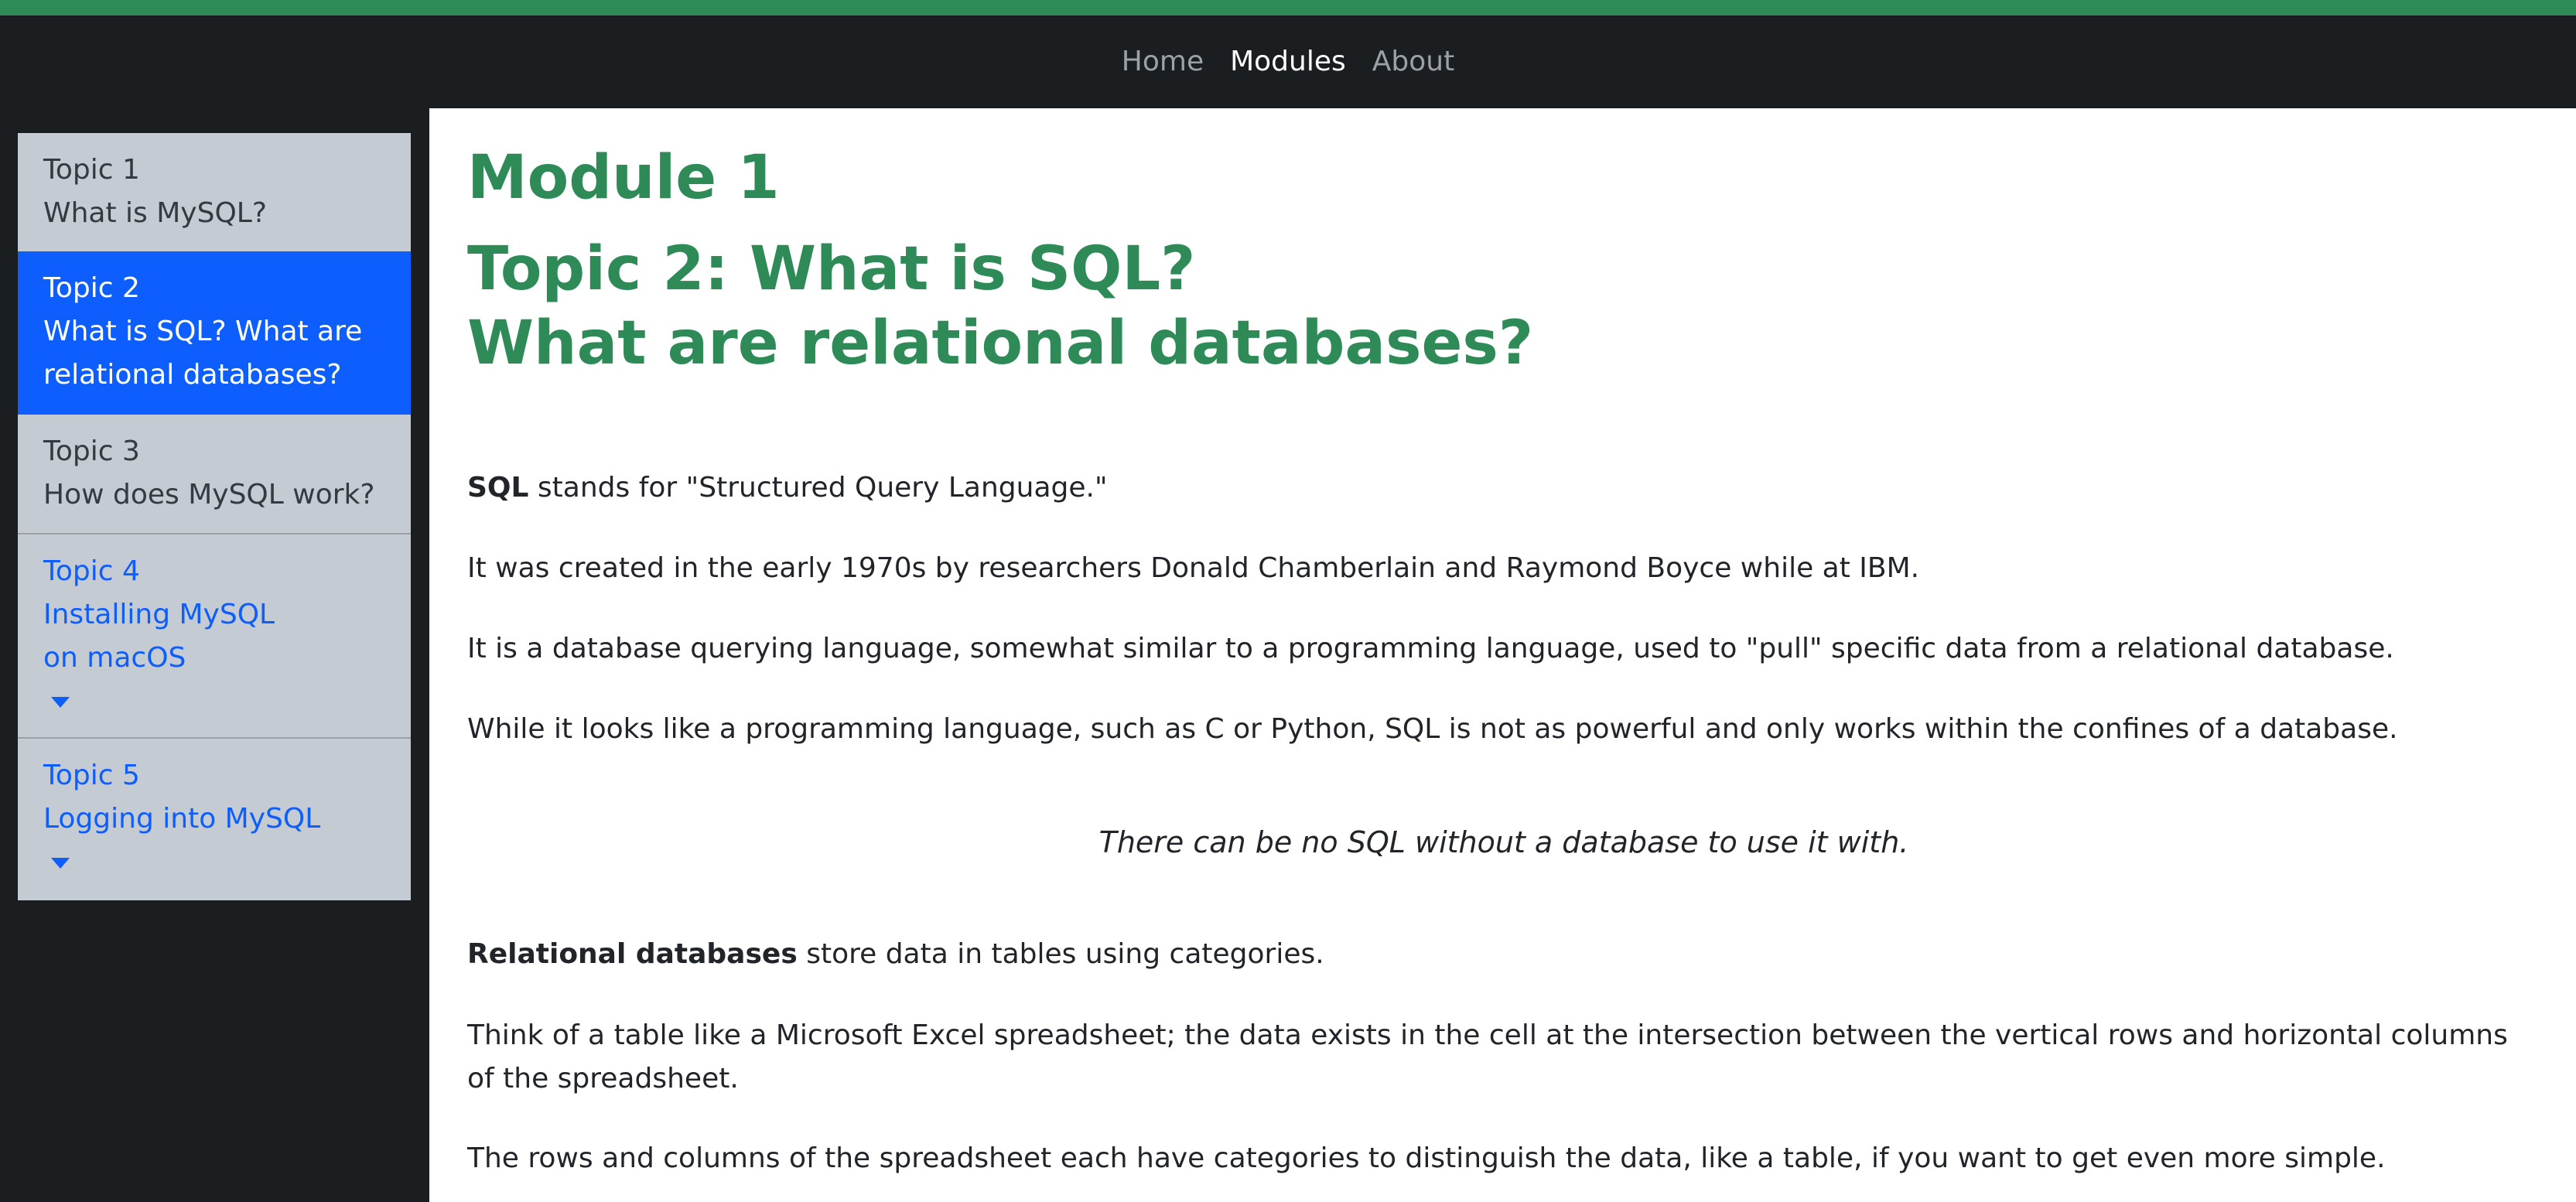 The image size is (2576, 1202). What do you see at coordinates (818, 488) in the screenshot?
I see `paragraph-text: stands for "Structured Query Language."` at bounding box center [818, 488].